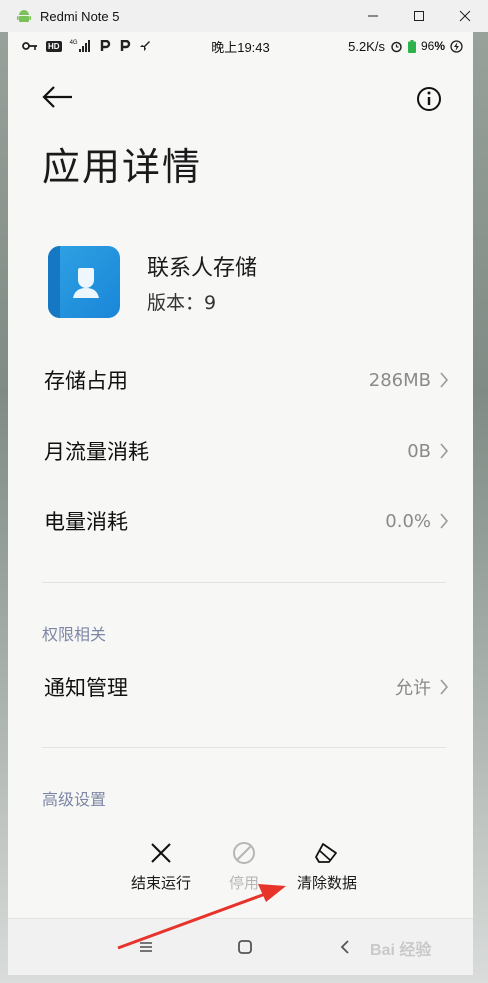  What do you see at coordinates (366, 46) in the screenshot?
I see `net-speed: 5.2K/s` at bounding box center [366, 46].